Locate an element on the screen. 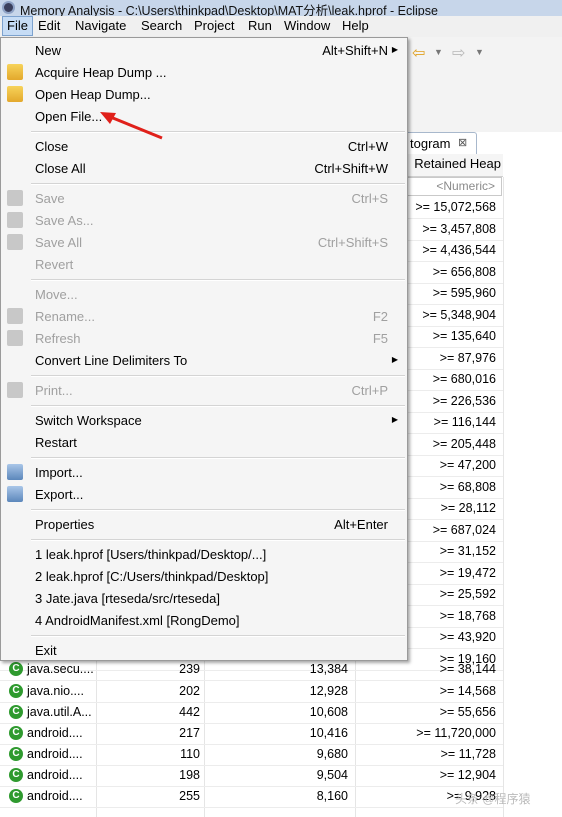 This screenshot has width=562, height=817. objects-count: 198 is located at coordinates (189, 775).